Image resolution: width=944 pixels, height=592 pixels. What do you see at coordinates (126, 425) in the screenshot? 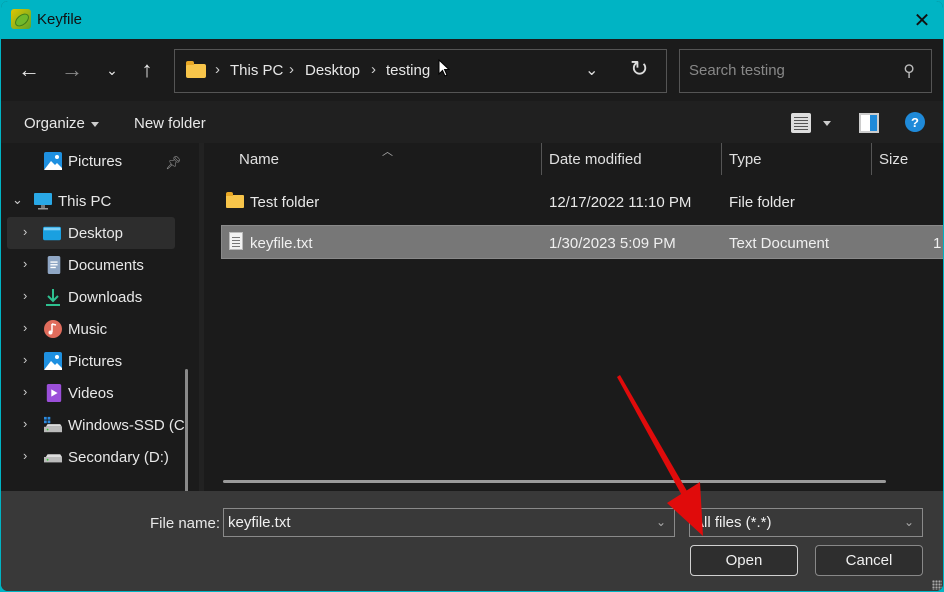
I see `sidebar-item-label: Windows-SSD (C` at bounding box center [126, 425].